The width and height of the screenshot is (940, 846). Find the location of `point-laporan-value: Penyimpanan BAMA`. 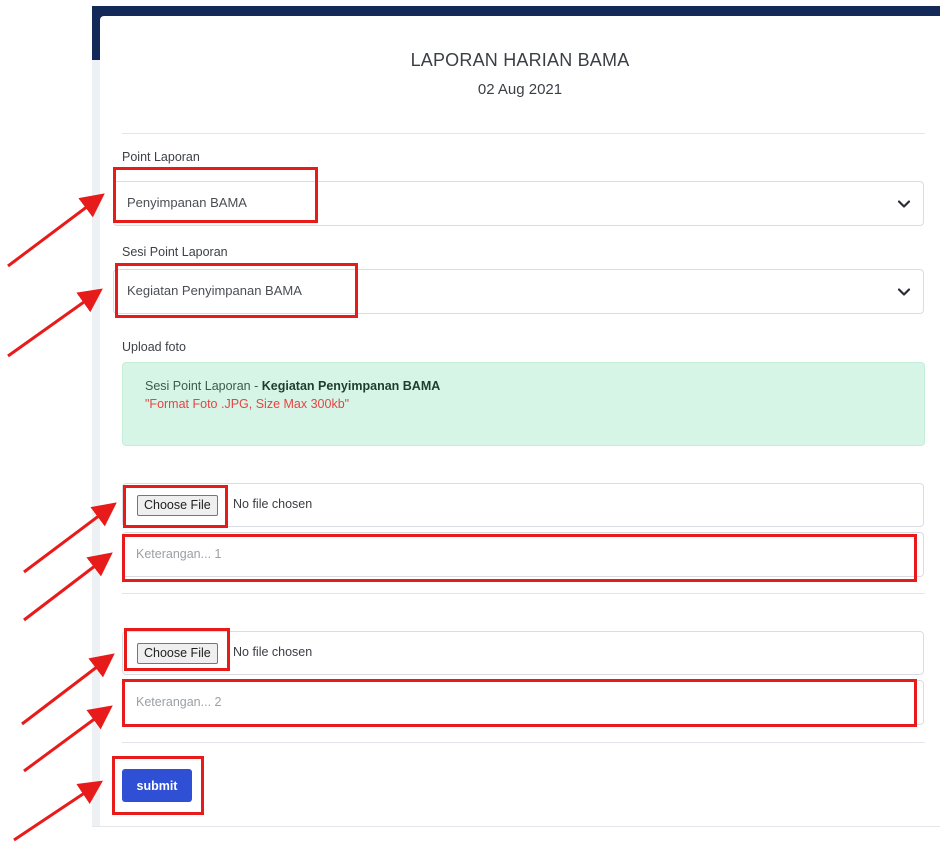

point-laporan-value: Penyimpanan BAMA is located at coordinates (187, 202).